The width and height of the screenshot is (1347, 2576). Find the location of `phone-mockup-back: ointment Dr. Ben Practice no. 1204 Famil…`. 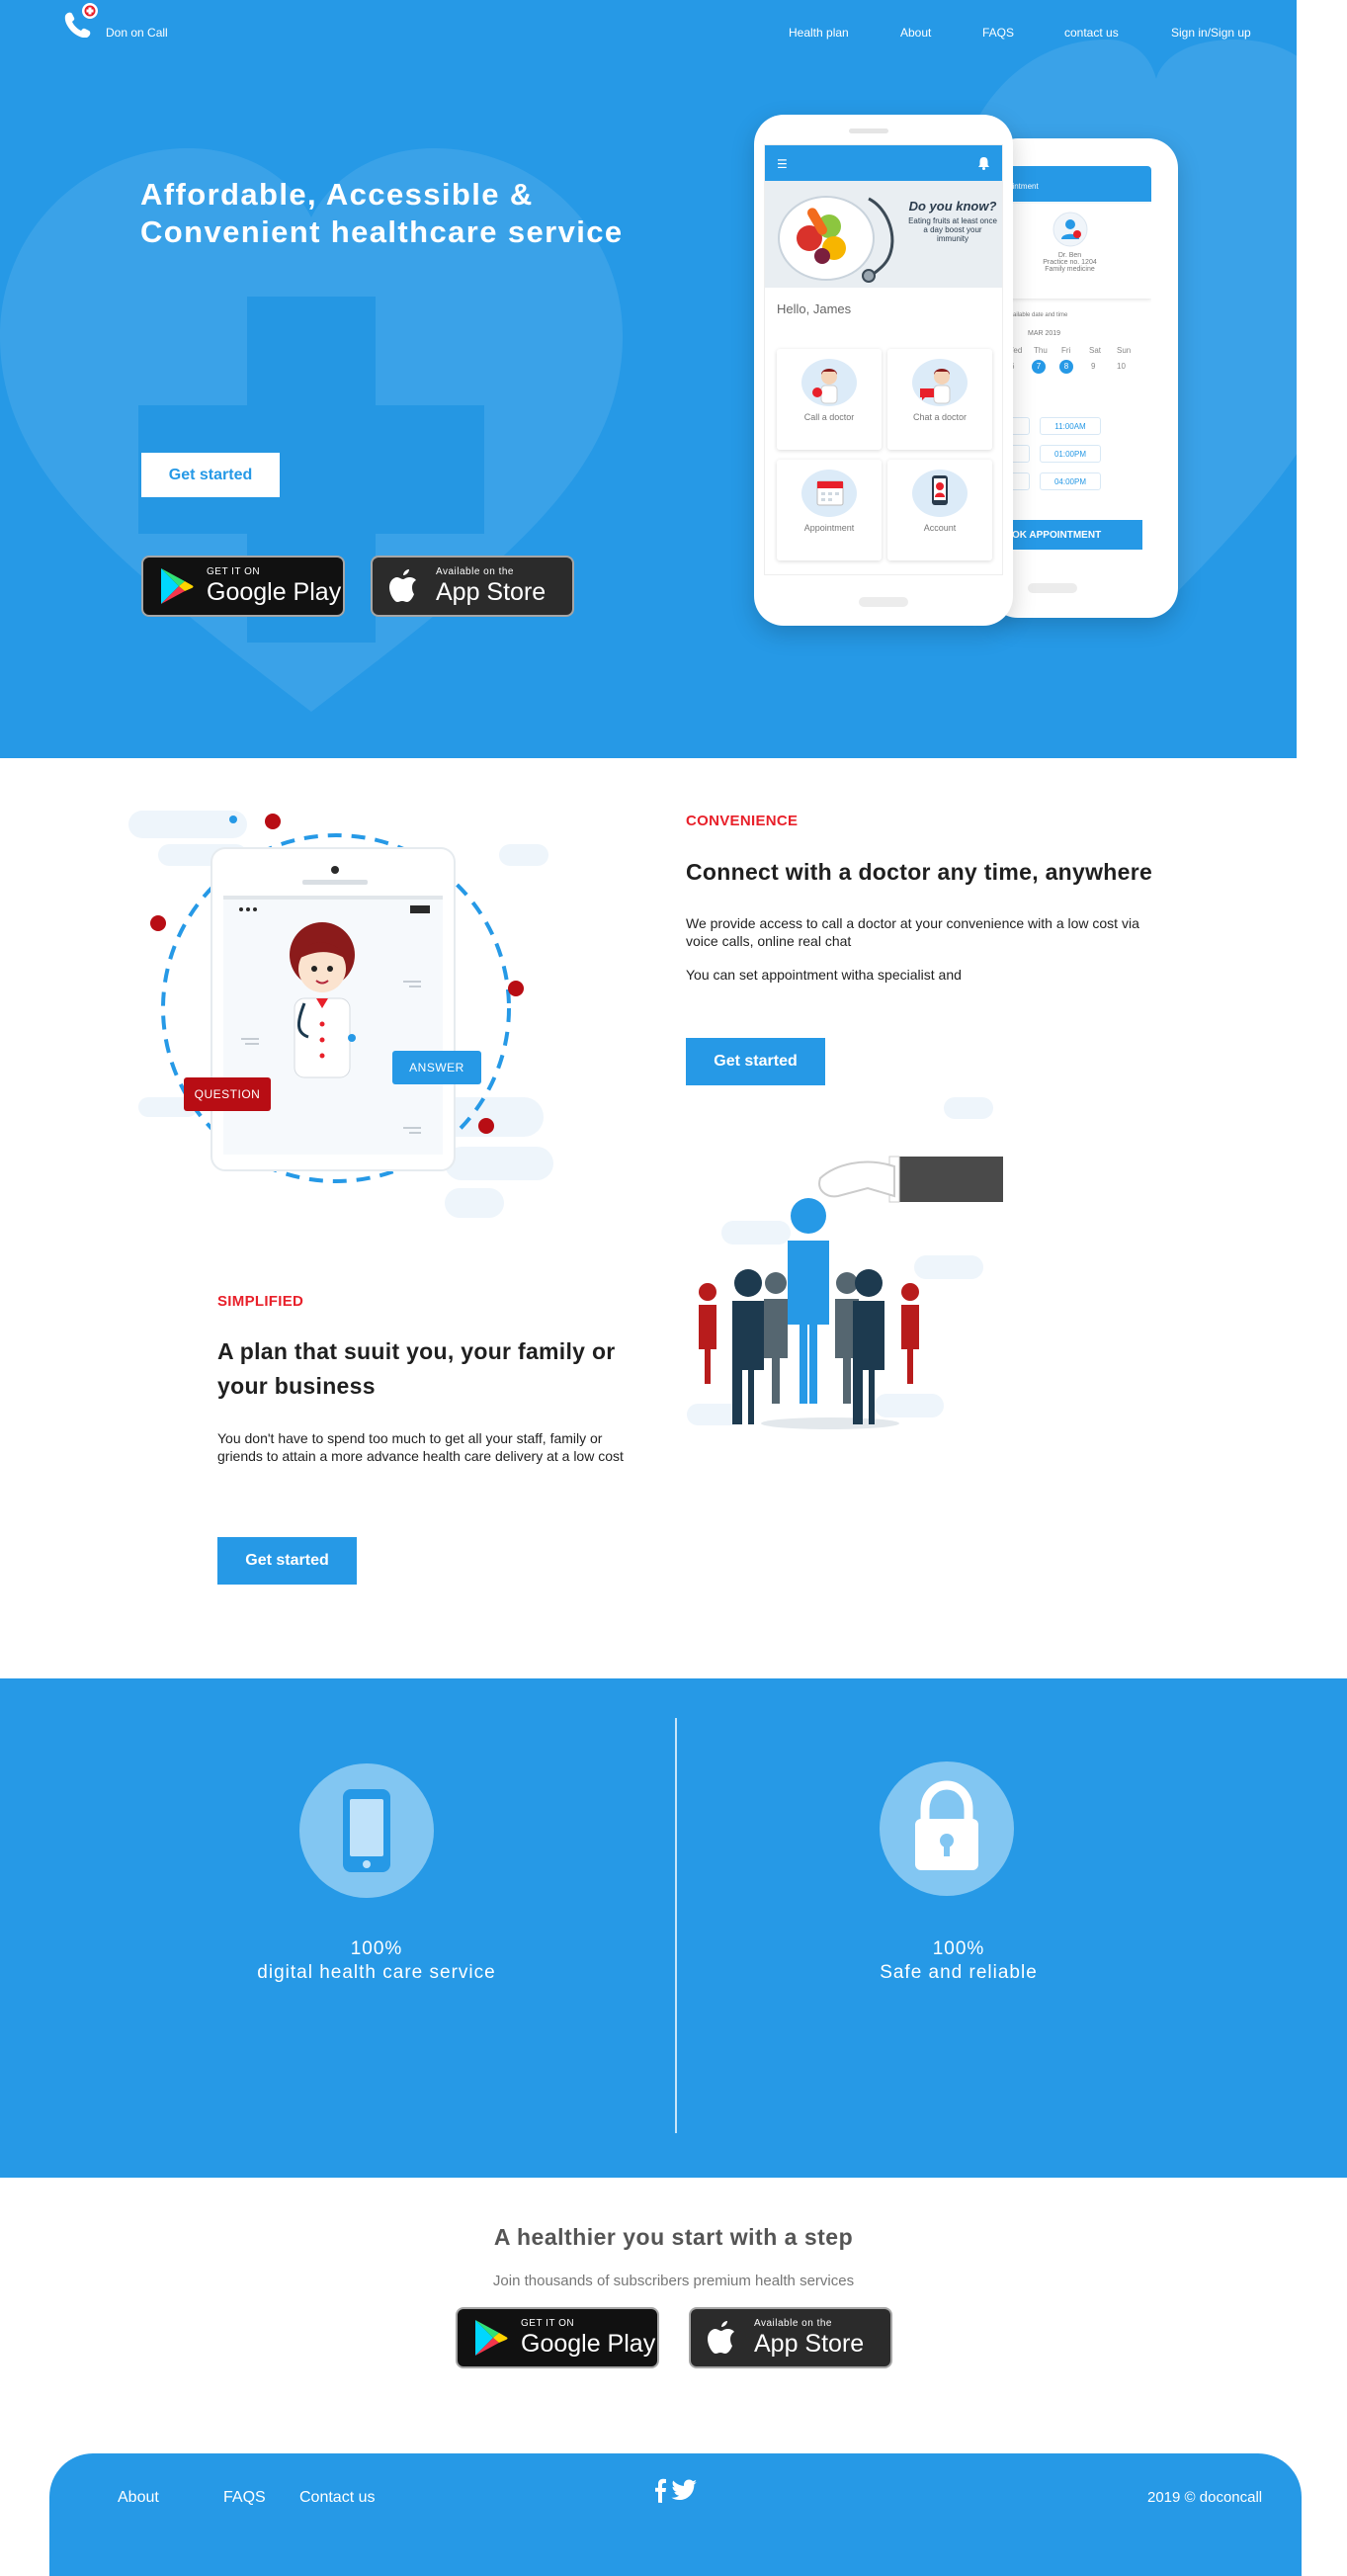

phone-mockup-back: ointment Dr. Ben Practice no. 1204 Famil… is located at coordinates (1083, 378).